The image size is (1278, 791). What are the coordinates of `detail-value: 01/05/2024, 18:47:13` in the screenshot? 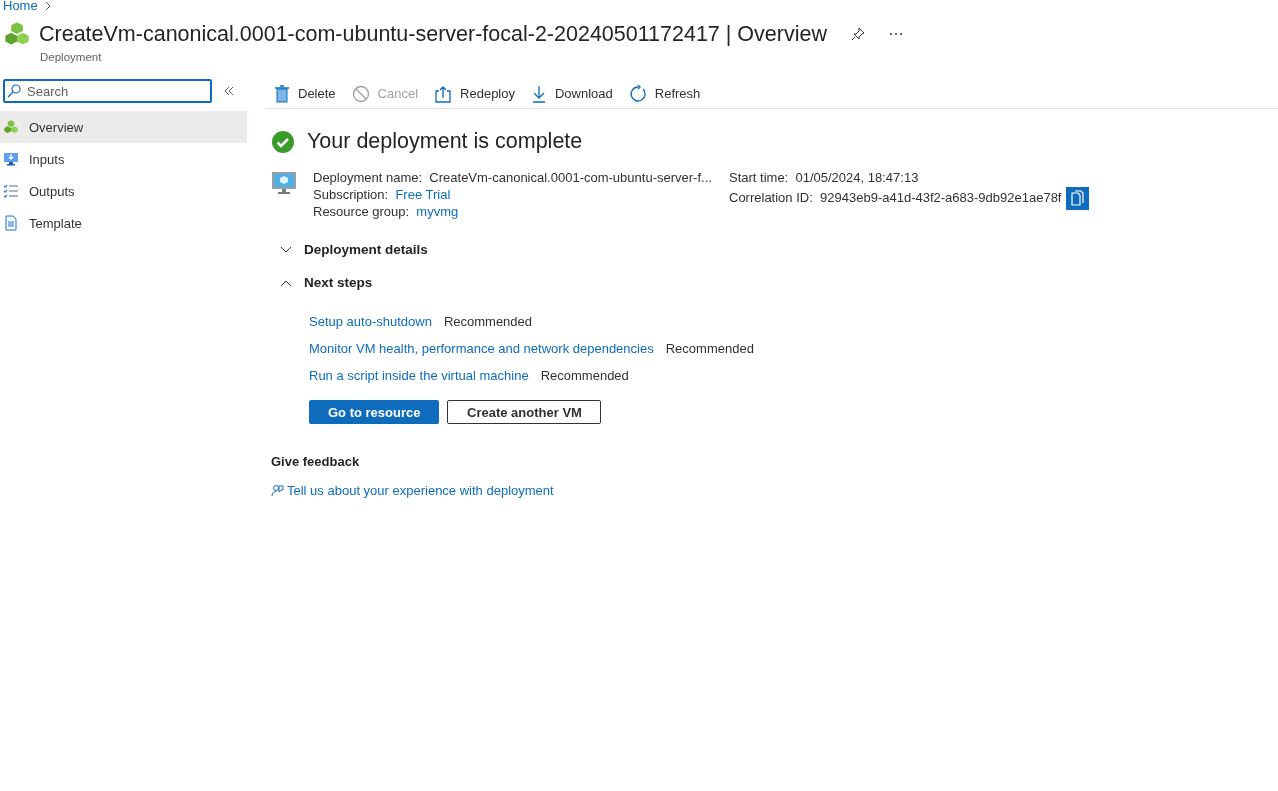 It's located at (857, 177).